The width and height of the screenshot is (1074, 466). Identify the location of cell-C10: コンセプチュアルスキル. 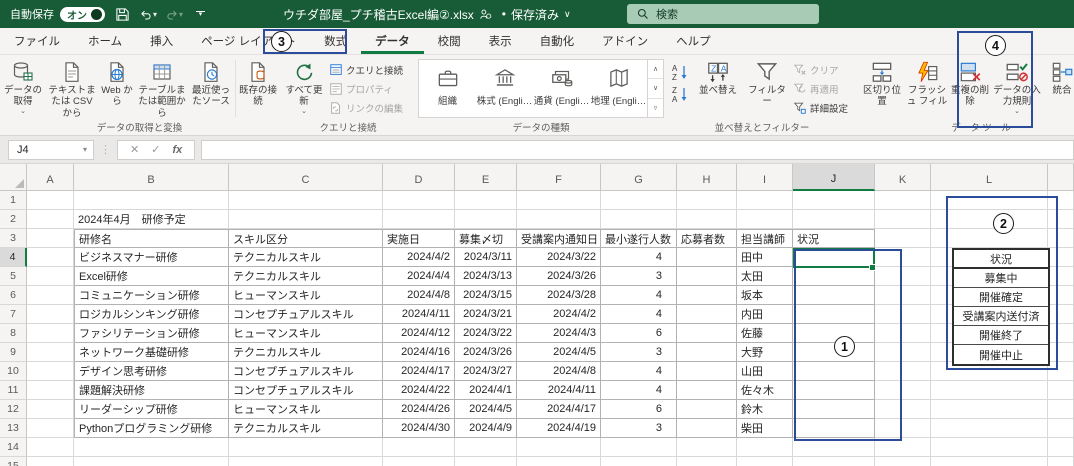
(306, 371).